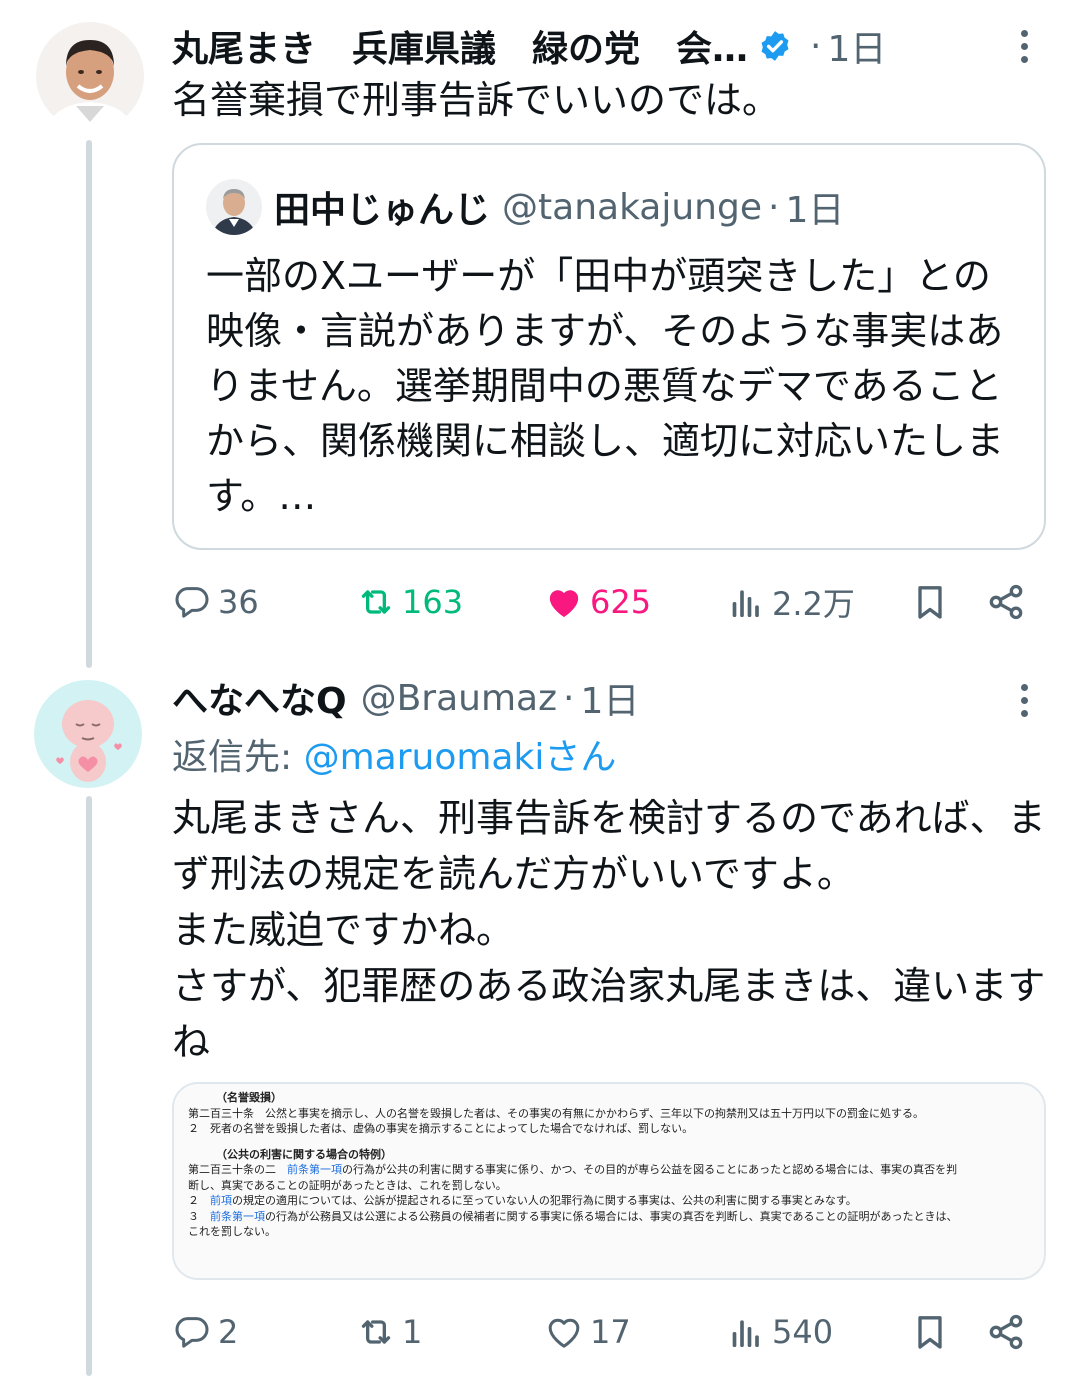 Image resolution: width=1080 pixels, height=1376 pixels. Describe the element at coordinates (460, 757) in the screenshot. I see `reply-mention-link: @maruomakiさん` at that location.